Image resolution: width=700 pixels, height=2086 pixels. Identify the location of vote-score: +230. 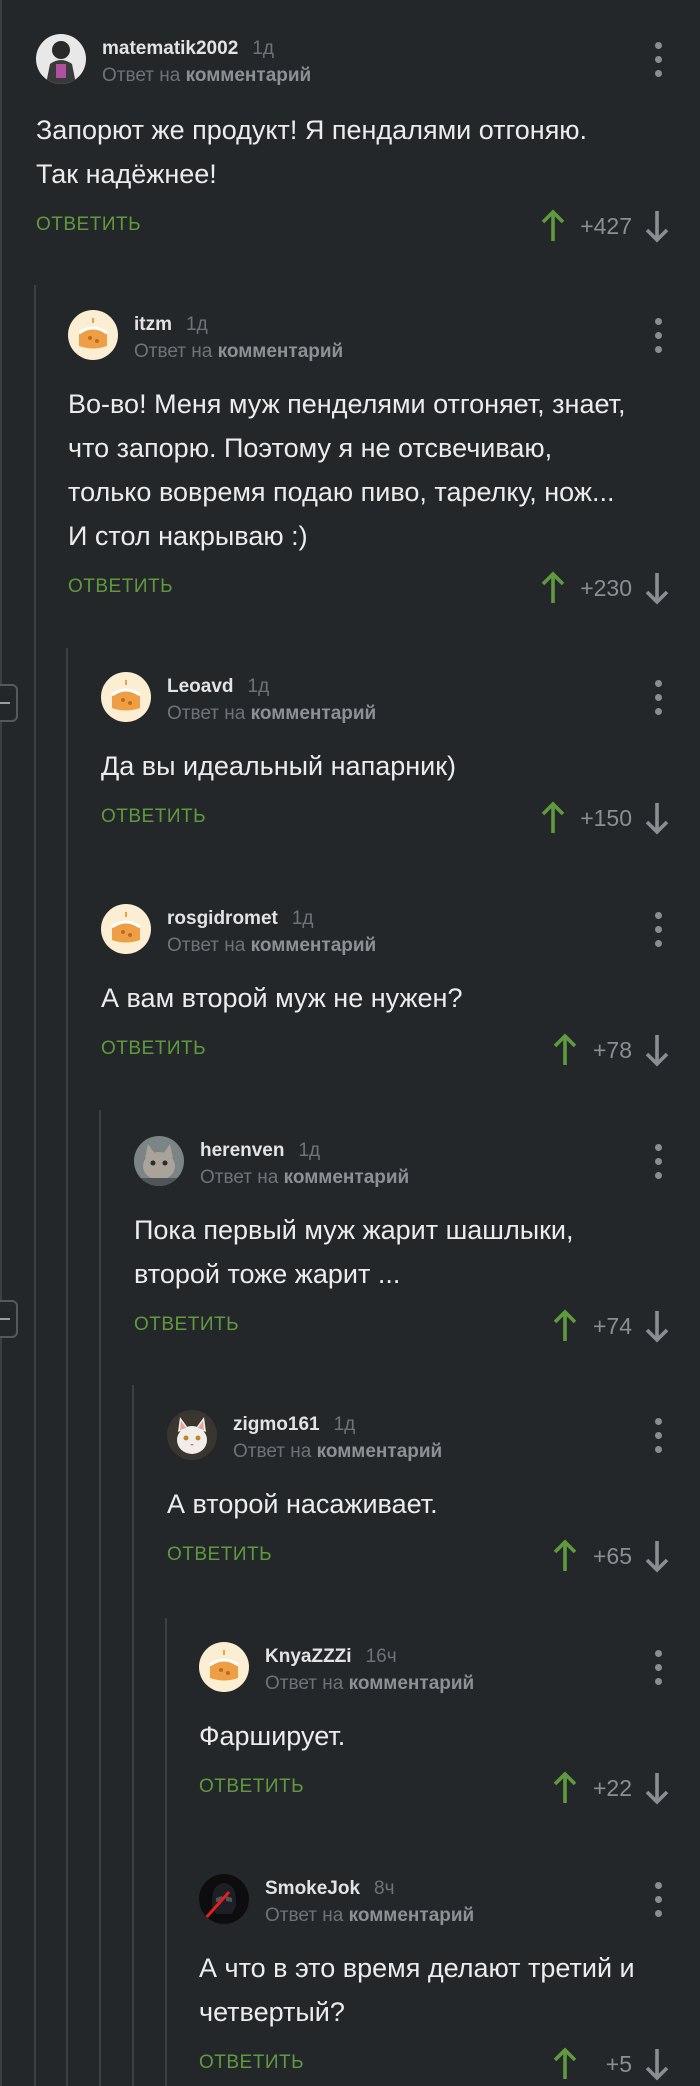
(606, 587).